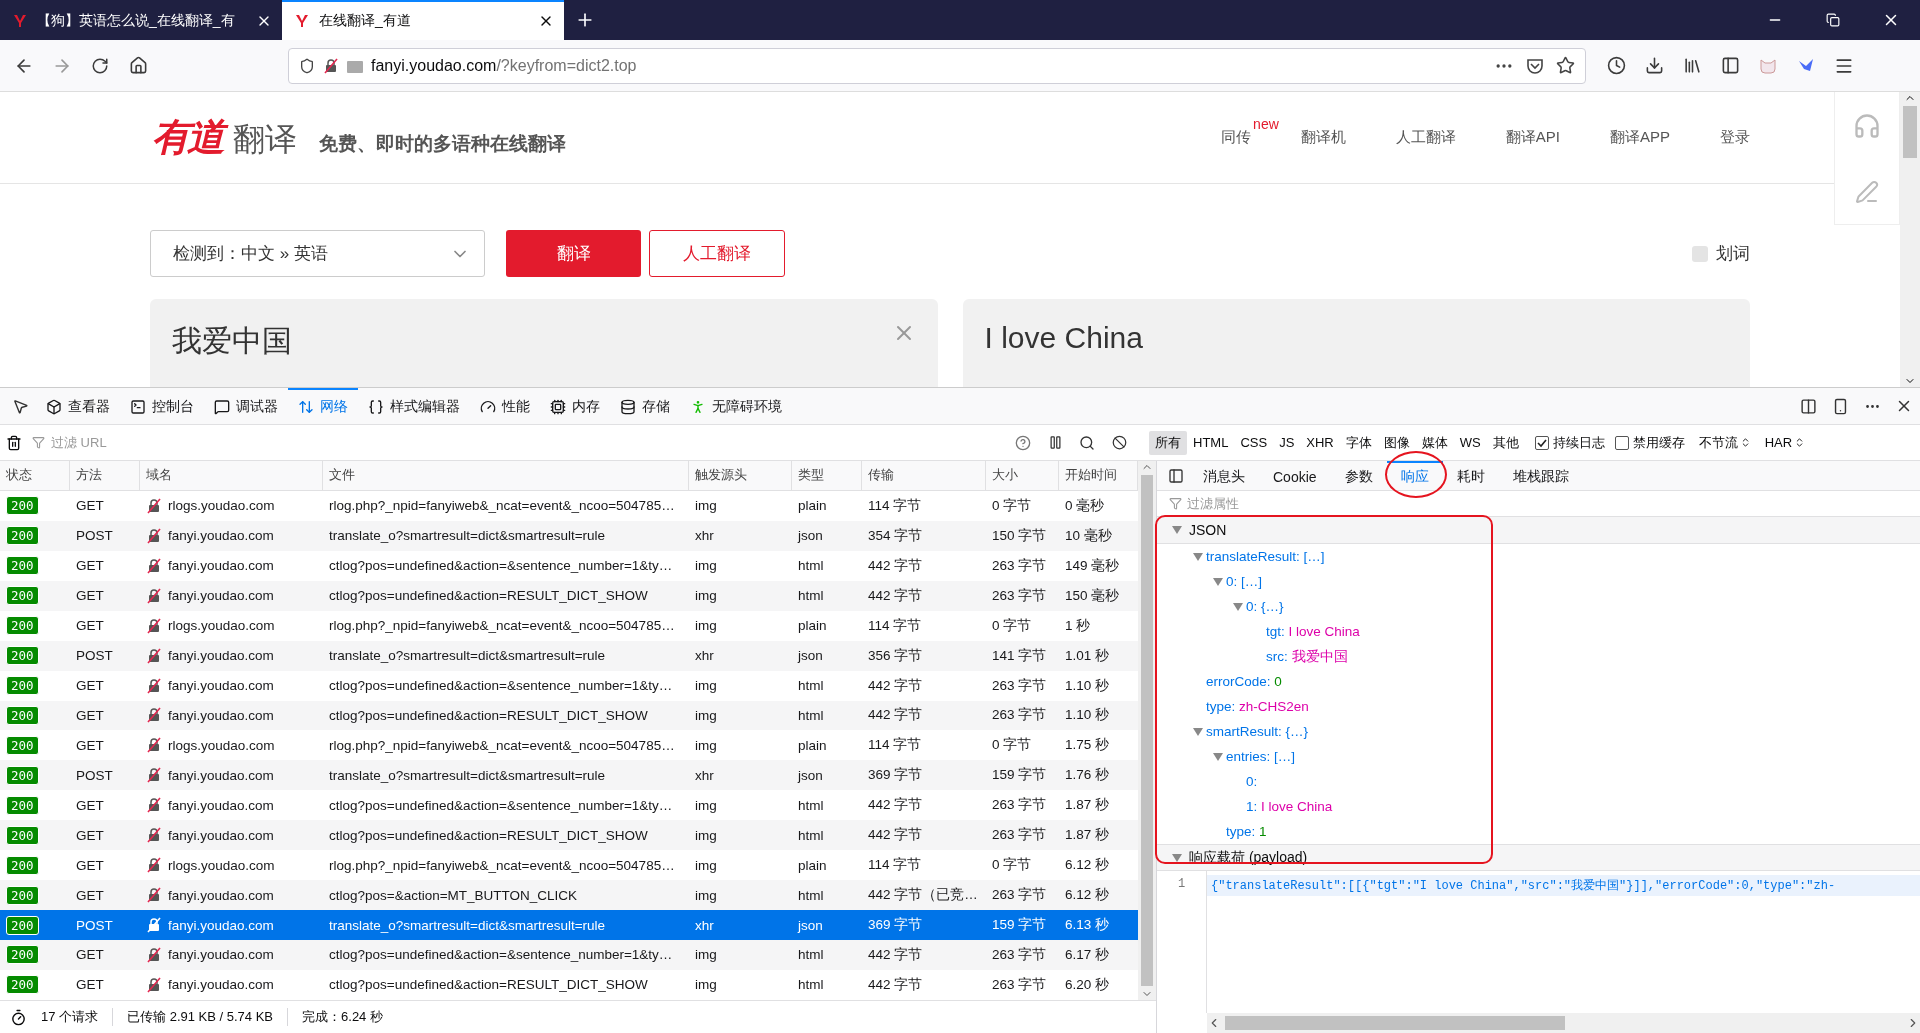  What do you see at coordinates (569, 895) in the screenshot?
I see `request-row: 200 GET fanyi.youdao.com ctlog?pos=&action=MT_BUTTON_CLICK img html 442 字节（已竞… 263 字节 6.12 秒` at bounding box center [569, 895].